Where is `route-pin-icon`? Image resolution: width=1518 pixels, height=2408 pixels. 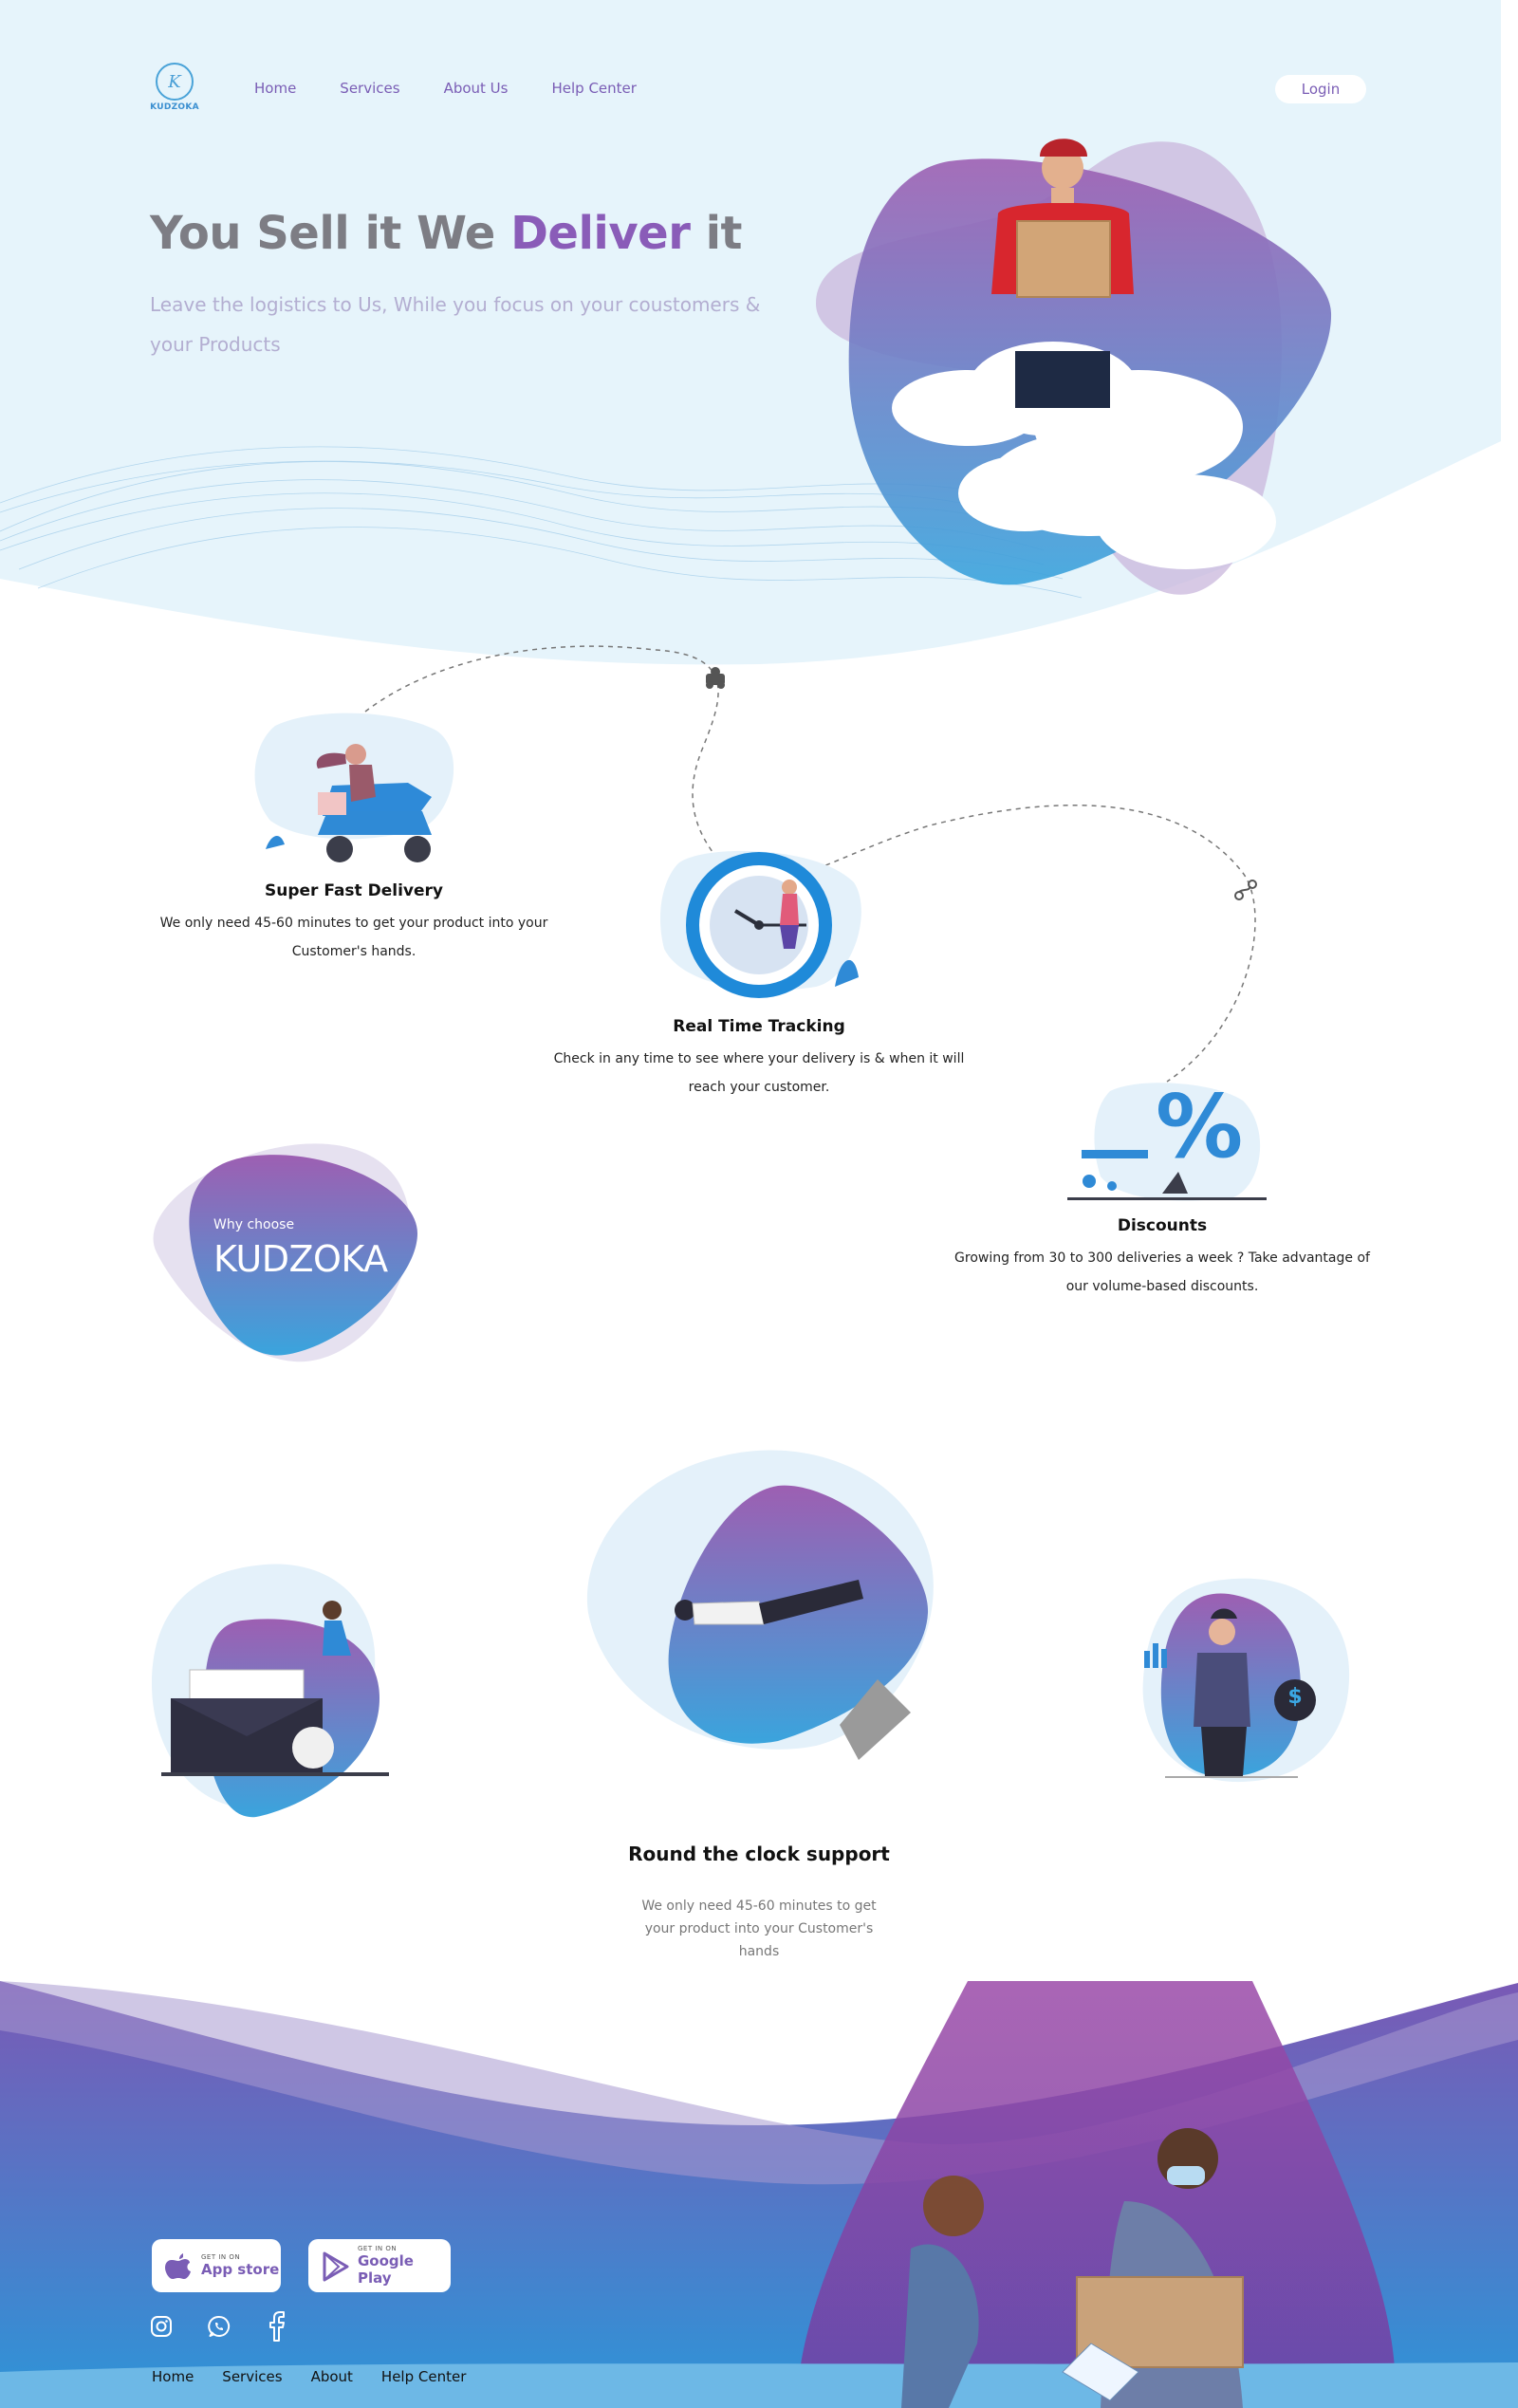 route-pin-icon is located at coordinates (715, 678).